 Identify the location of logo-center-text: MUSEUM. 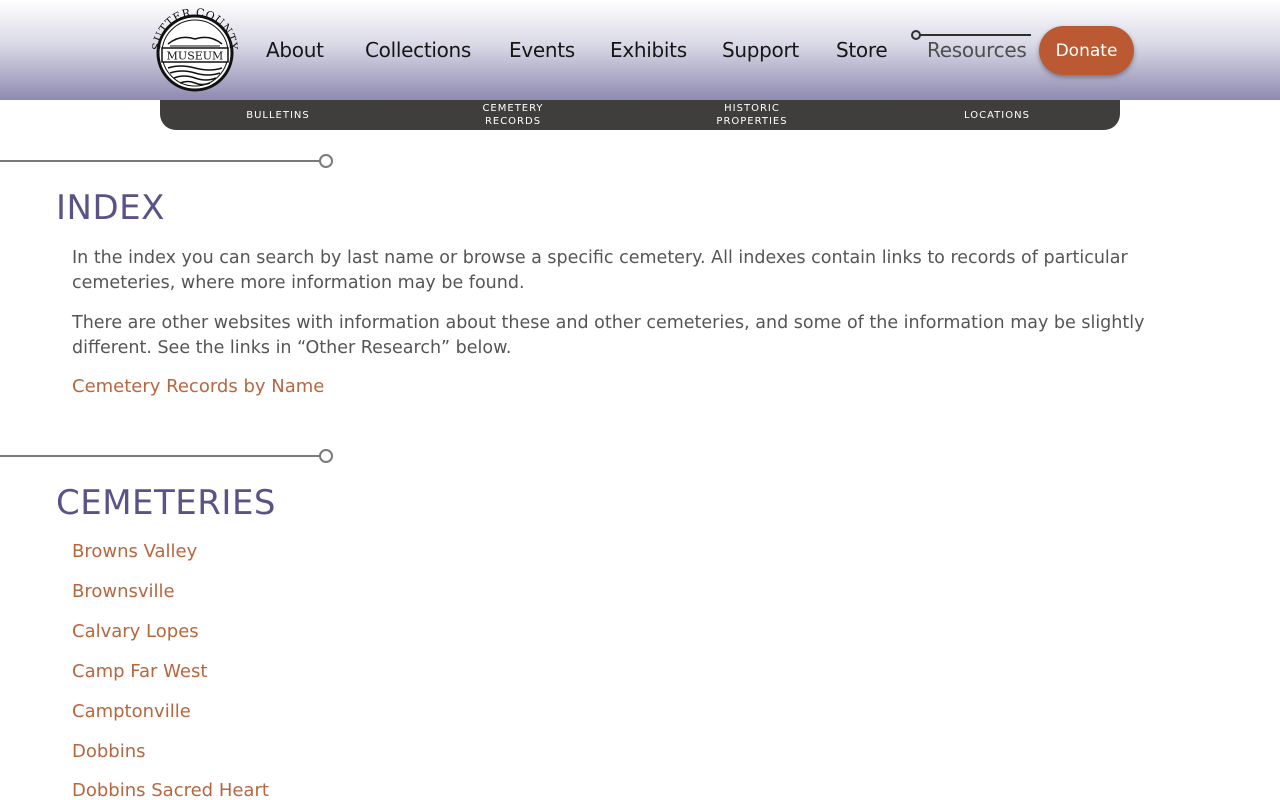
(195, 56).